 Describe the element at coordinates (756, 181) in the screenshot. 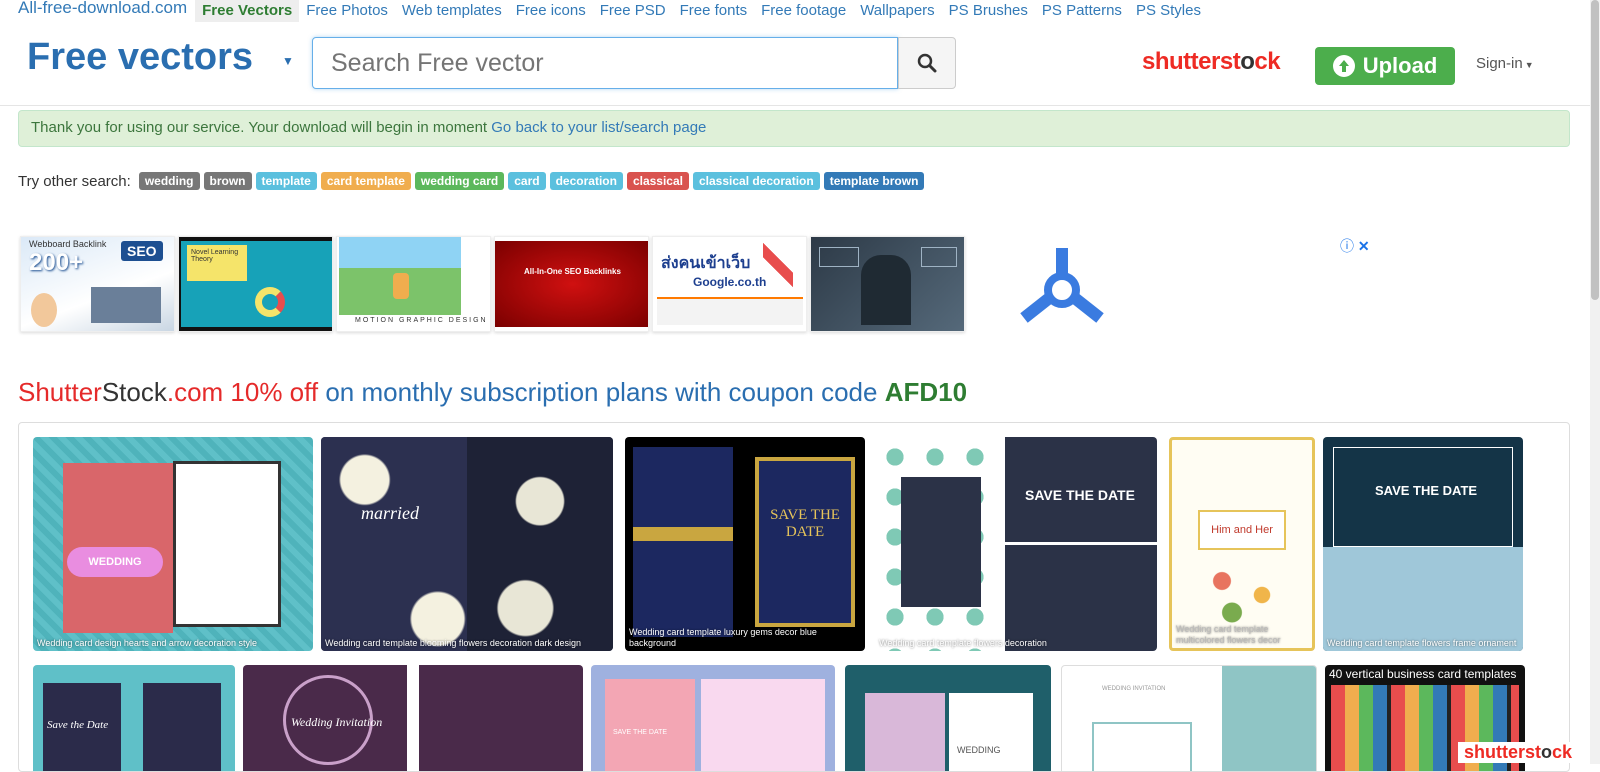

I see `tag-classical-decoration: classical decoration` at that location.